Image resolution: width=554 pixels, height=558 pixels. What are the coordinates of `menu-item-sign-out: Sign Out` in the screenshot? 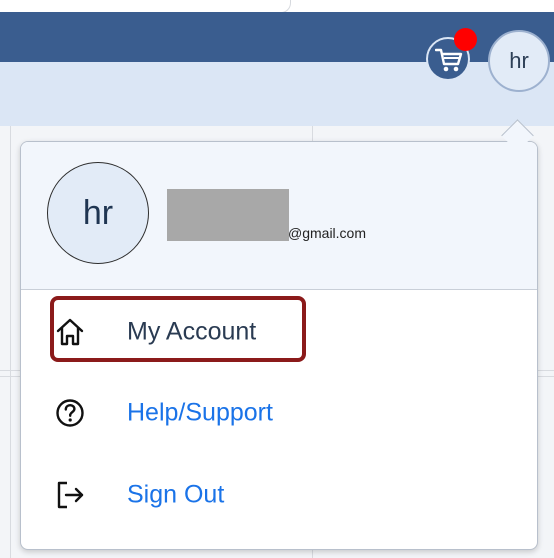 It's located at (279, 495).